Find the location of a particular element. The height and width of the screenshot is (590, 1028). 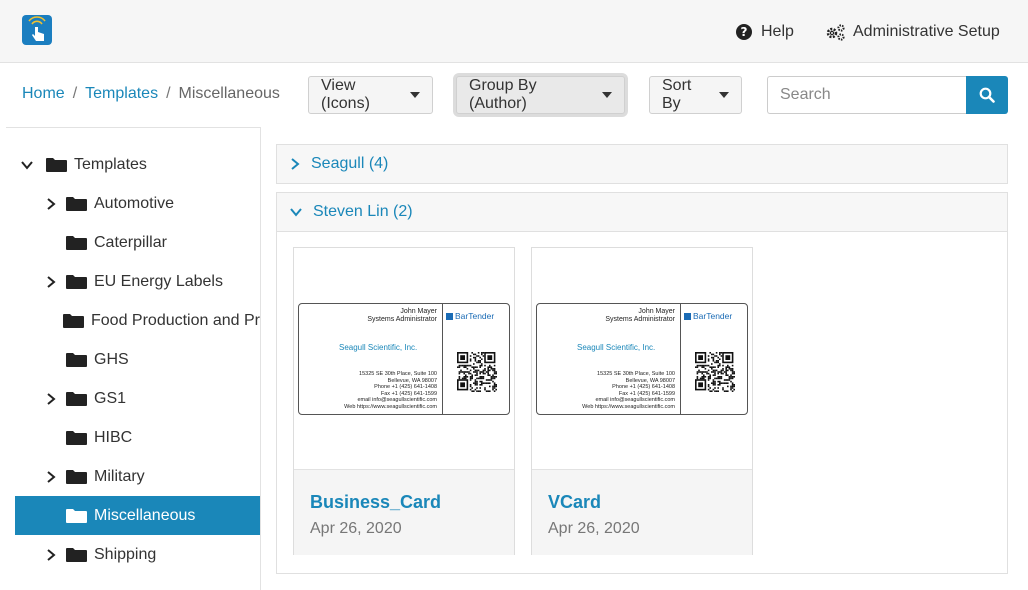

card-footer: Business_Card Apr 26, 2020 is located at coordinates (404, 512).